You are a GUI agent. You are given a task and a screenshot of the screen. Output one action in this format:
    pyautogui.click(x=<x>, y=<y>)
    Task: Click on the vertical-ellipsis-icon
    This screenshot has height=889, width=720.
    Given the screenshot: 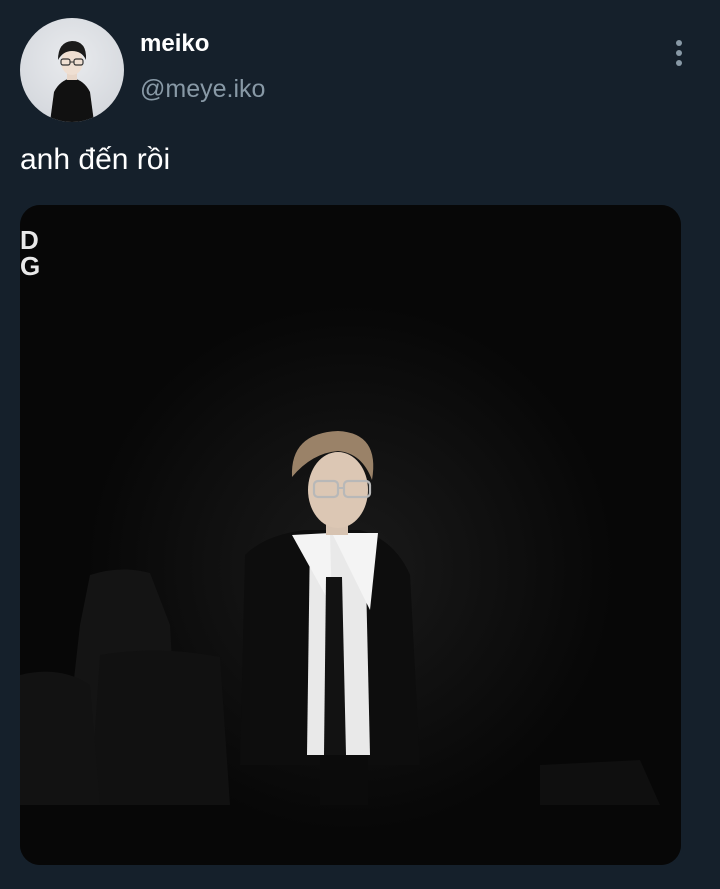 What is the action you would take?
    pyautogui.click(x=679, y=53)
    